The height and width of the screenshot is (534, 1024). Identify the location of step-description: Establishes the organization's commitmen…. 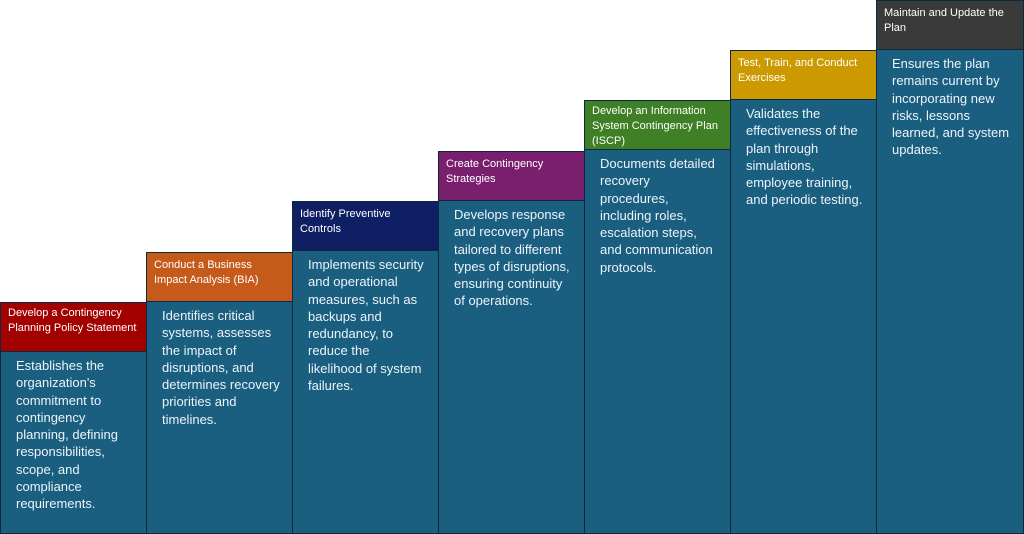
(74, 443).